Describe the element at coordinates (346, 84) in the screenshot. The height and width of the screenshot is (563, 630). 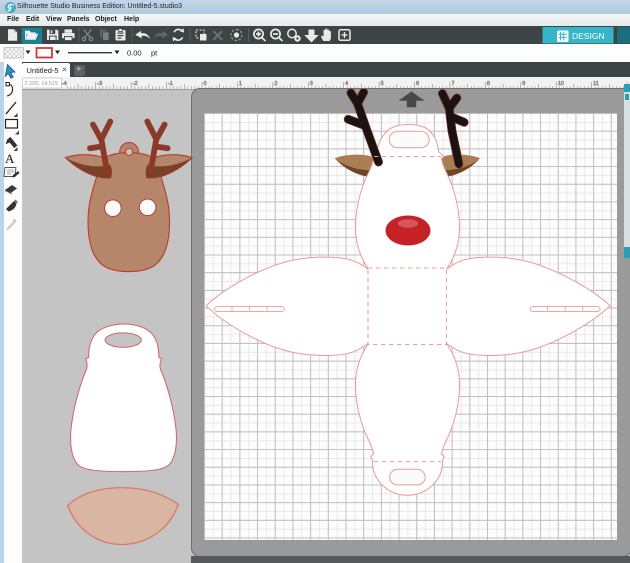
I see `svg-text: 4` at that location.